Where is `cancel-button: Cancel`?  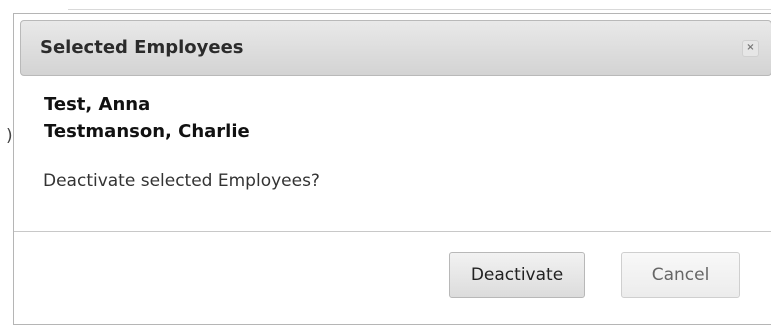
cancel-button: Cancel is located at coordinates (680, 275).